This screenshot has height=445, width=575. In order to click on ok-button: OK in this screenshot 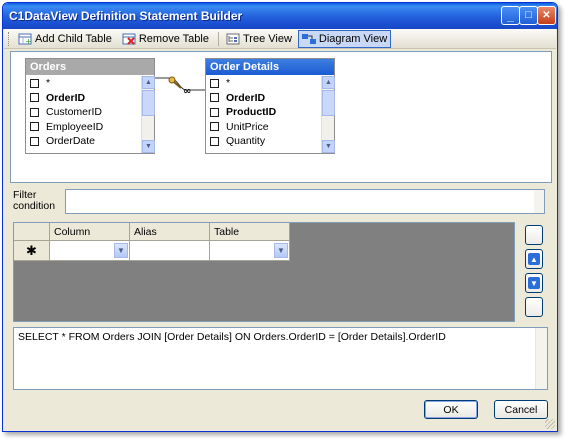, I will do `click(451, 409)`.